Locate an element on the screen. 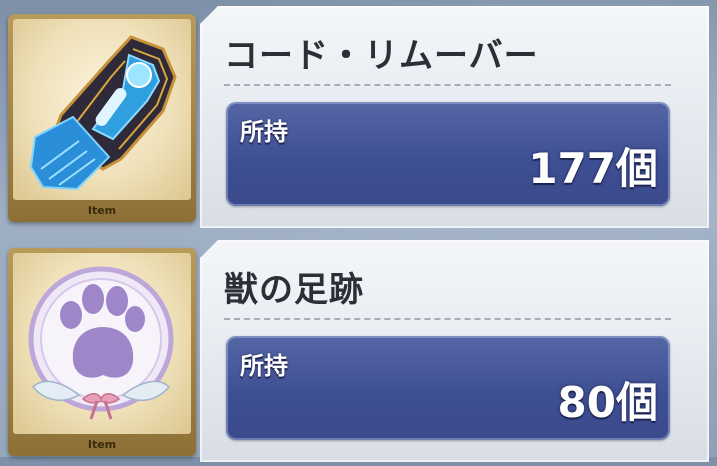 This screenshot has height=466, width=717. code-remover-icon is located at coordinates (103, 113).